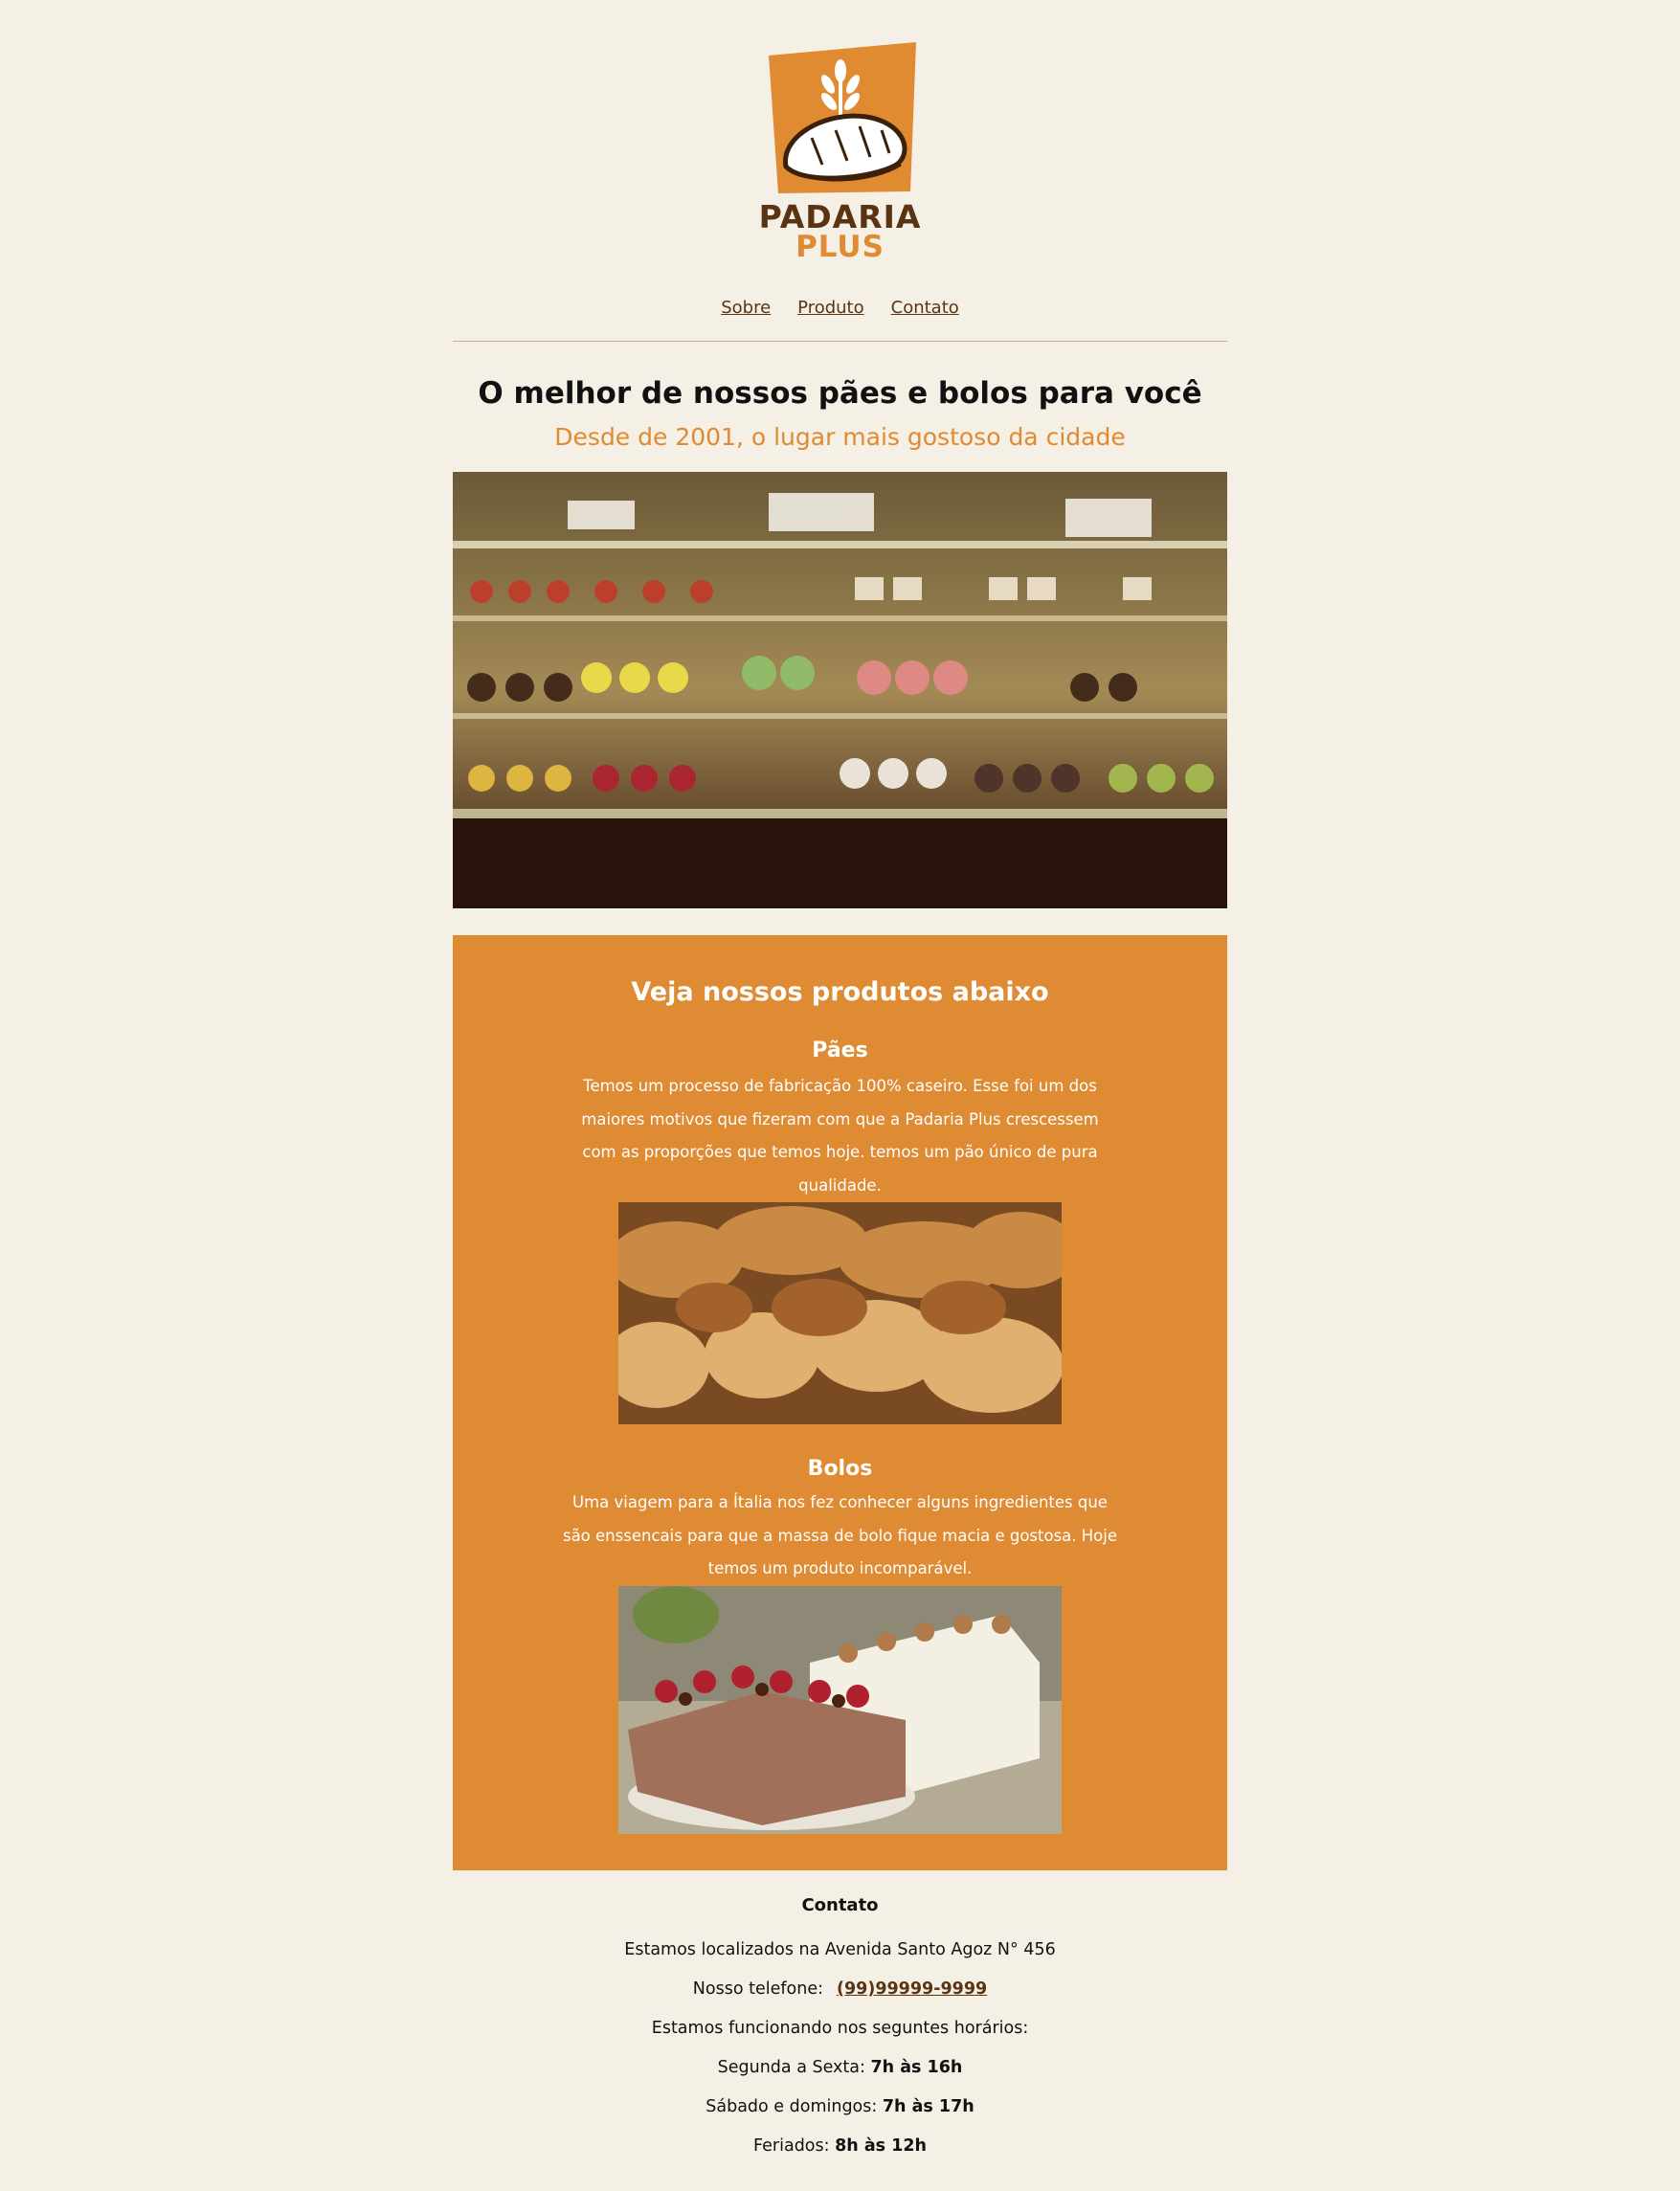 The width and height of the screenshot is (1680, 2191). What do you see at coordinates (830, 308) in the screenshot?
I see `nav-link-produto: Produto` at bounding box center [830, 308].